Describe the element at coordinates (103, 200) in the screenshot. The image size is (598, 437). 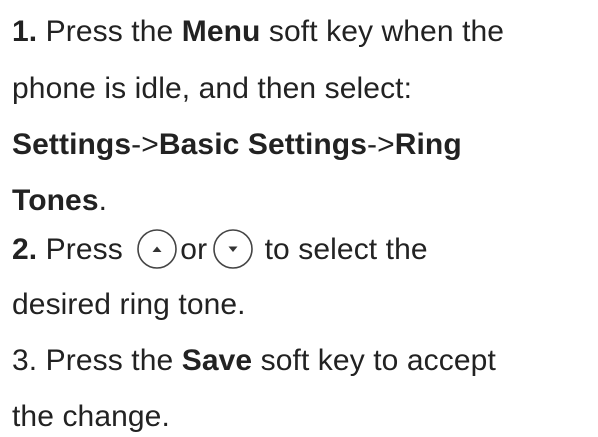
I see `step-1-period: .` at that location.